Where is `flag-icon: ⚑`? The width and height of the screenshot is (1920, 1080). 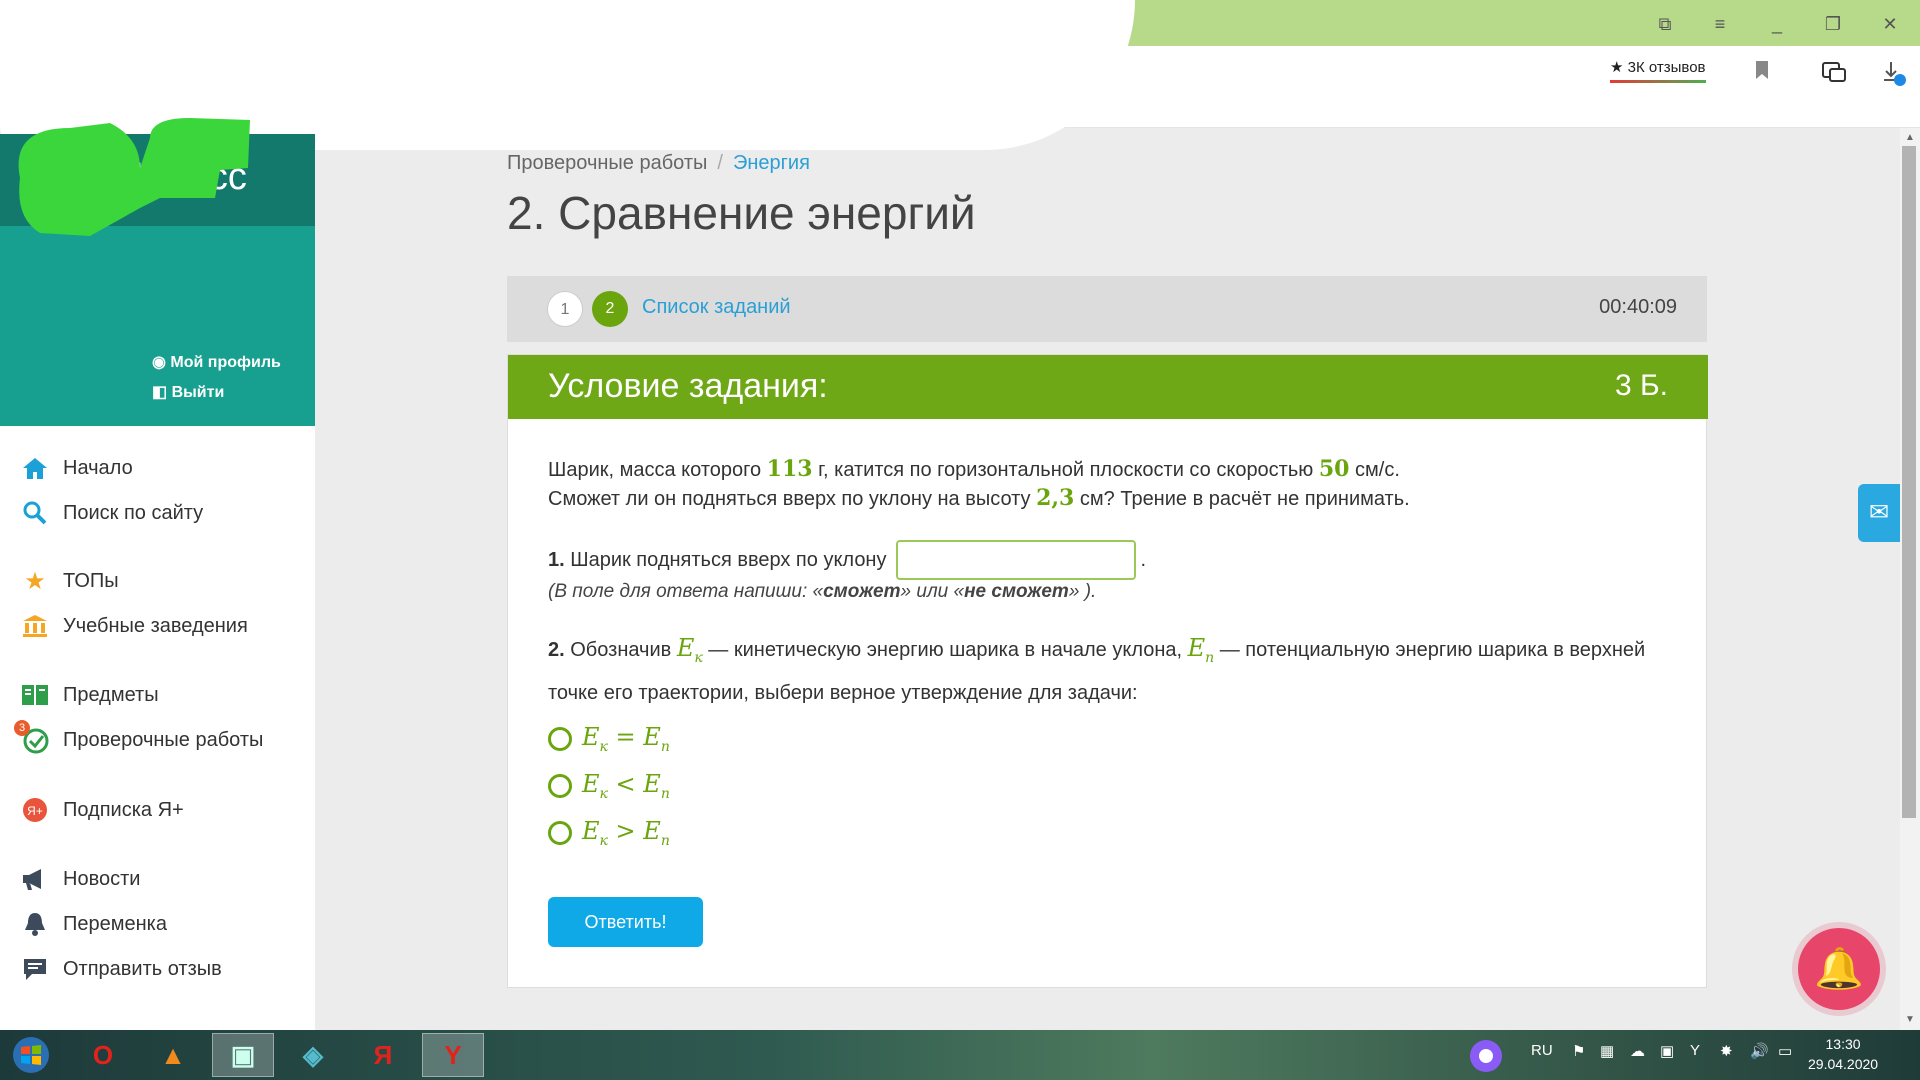 flag-icon: ⚑ is located at coordinates (1578, 1051).